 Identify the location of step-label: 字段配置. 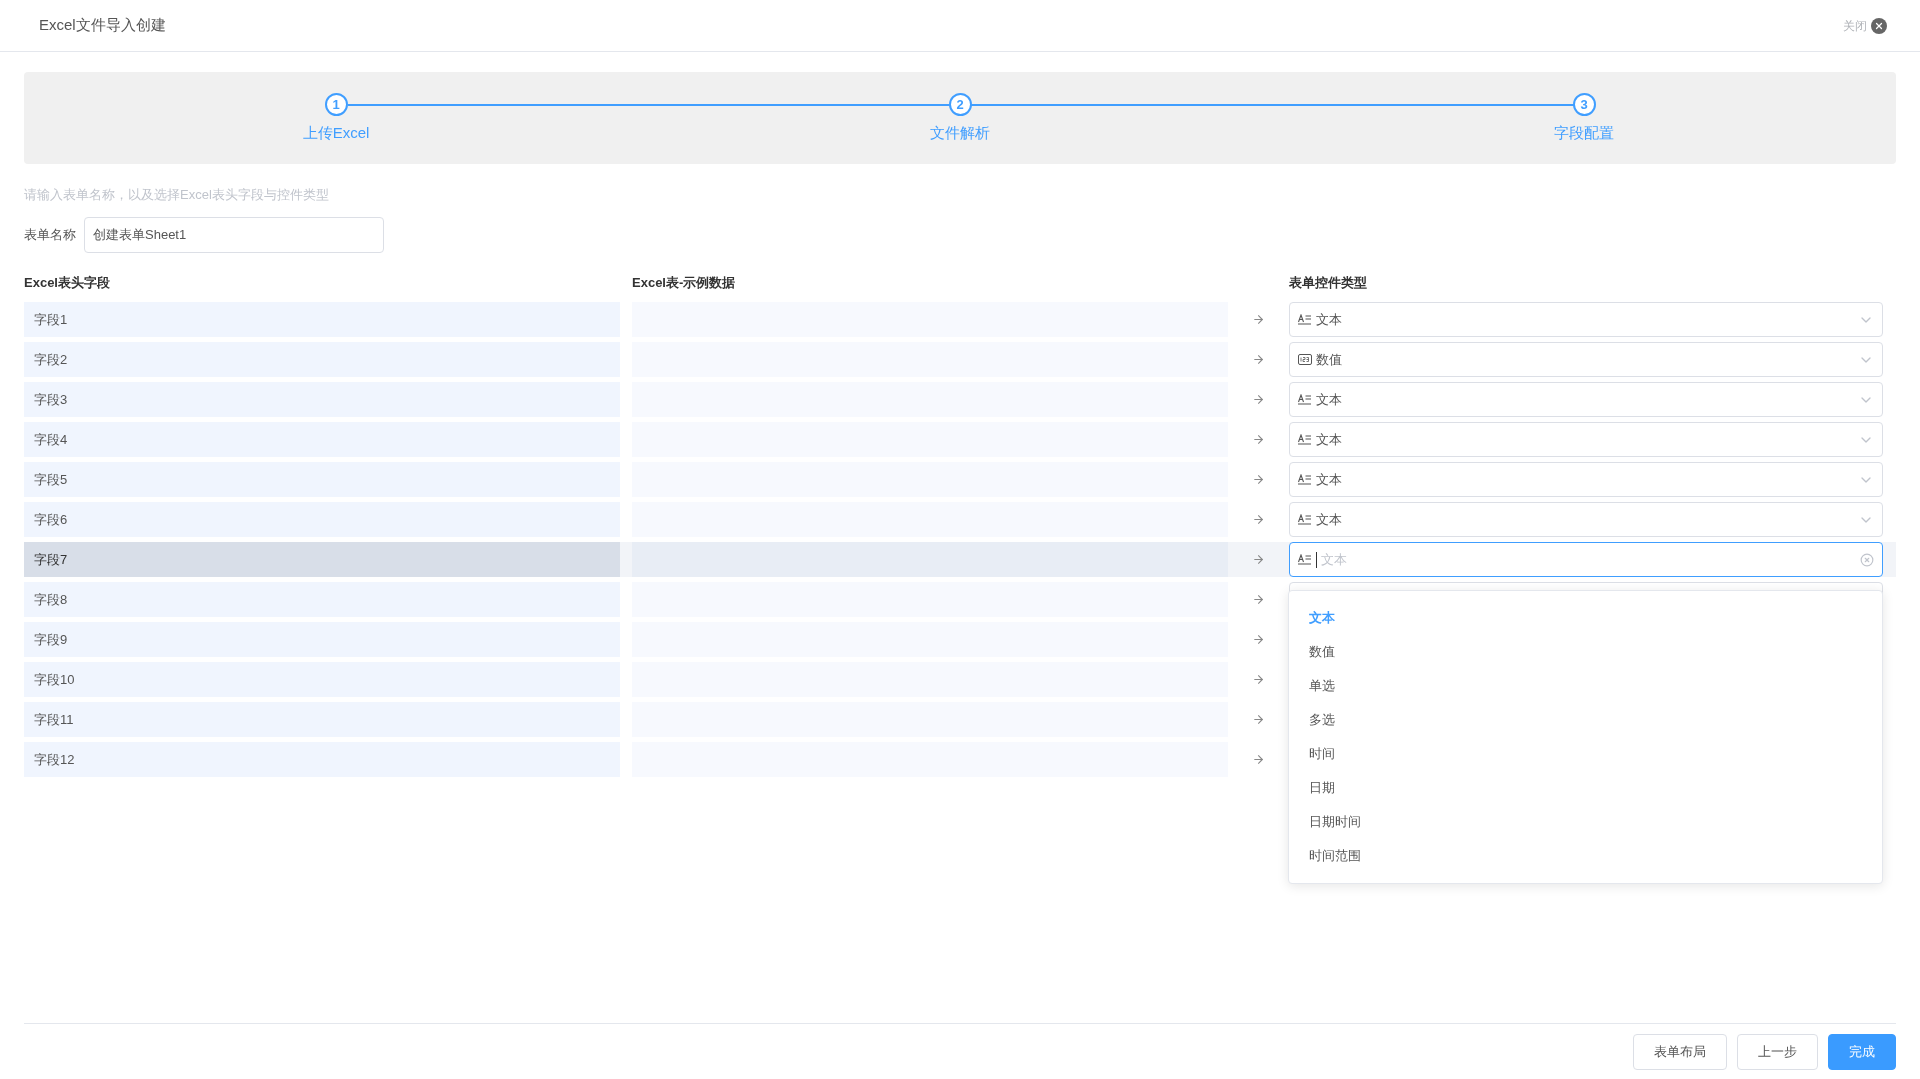
(1584, 133).